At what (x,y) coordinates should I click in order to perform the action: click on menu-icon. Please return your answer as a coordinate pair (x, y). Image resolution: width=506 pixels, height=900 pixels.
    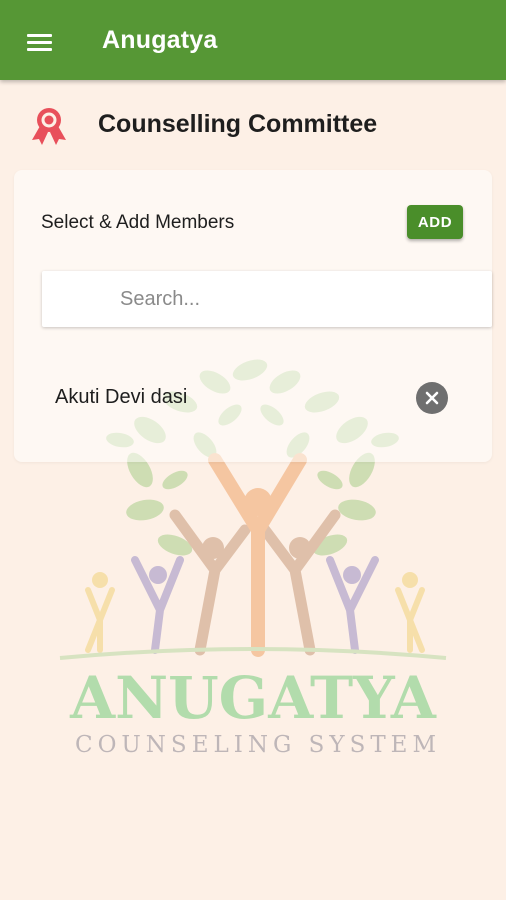
    Looking at the image, I should click on (40, 42).